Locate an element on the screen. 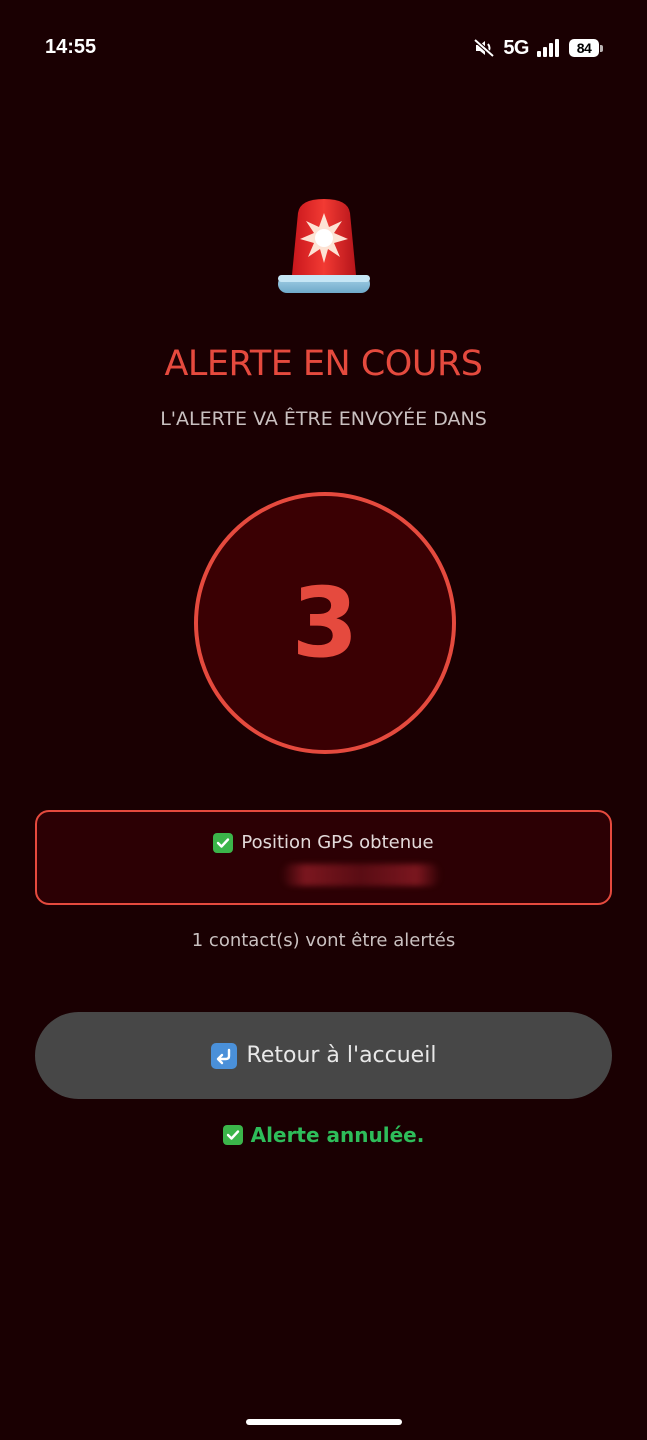 This screenshot has height=1440, width=647. battery-level: 84 is located at coordinates (584, 48).